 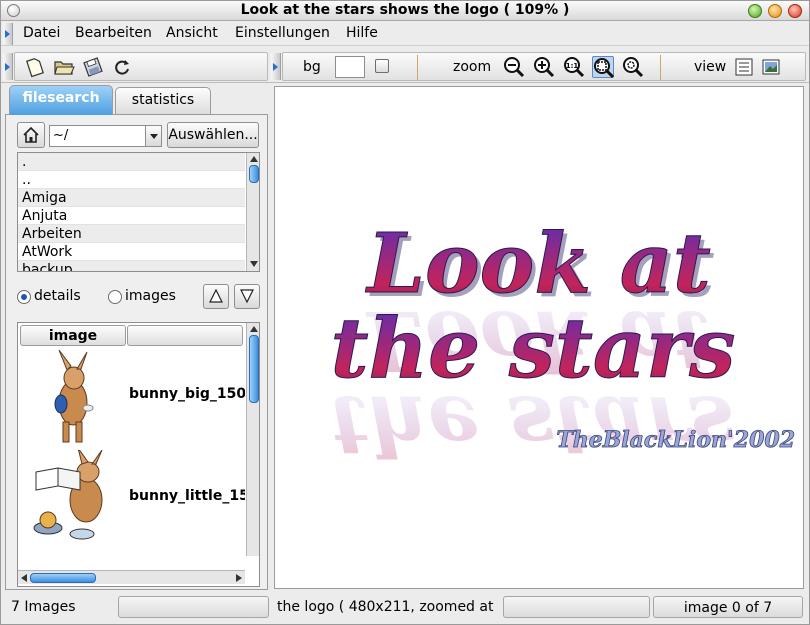 What do you see at coordinates (153, 136) in the screenshot?
I see `chevron-down-icon` at bounding box center [153, 136].